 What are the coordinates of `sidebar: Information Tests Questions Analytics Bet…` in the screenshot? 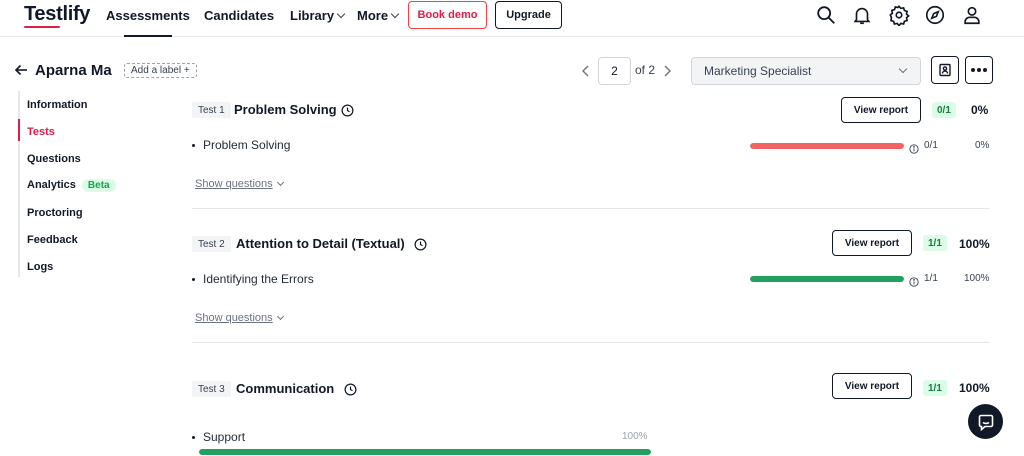 It's located at (93, 184).